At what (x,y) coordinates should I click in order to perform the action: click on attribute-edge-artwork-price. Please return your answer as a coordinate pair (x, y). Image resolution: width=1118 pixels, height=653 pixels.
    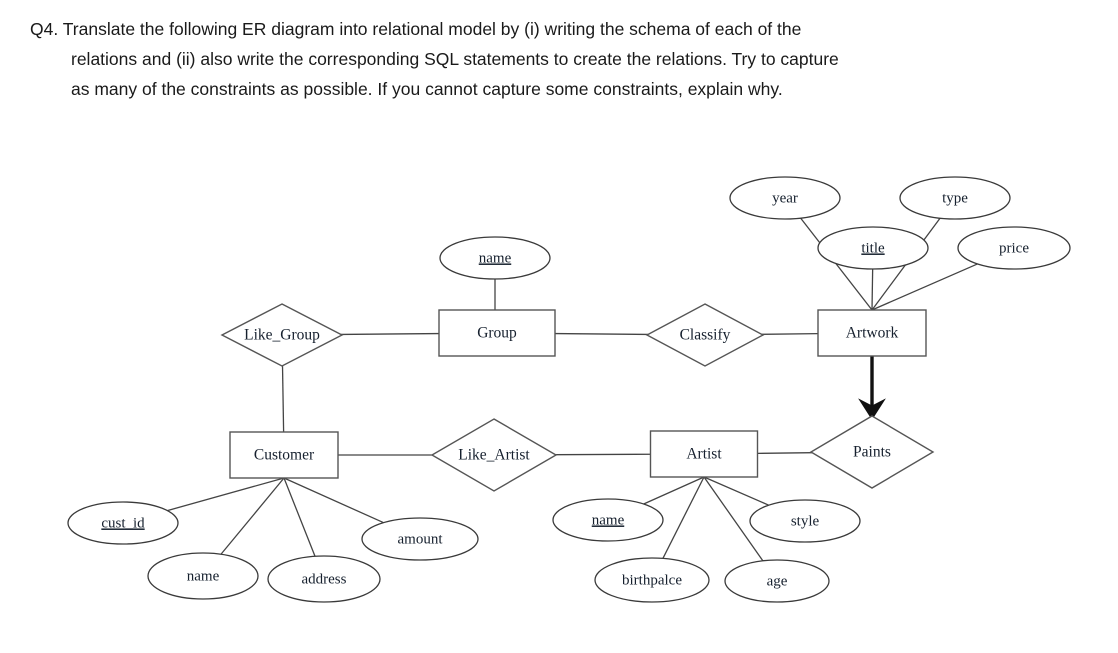
    Looking at the image, I should click on (924, 287).